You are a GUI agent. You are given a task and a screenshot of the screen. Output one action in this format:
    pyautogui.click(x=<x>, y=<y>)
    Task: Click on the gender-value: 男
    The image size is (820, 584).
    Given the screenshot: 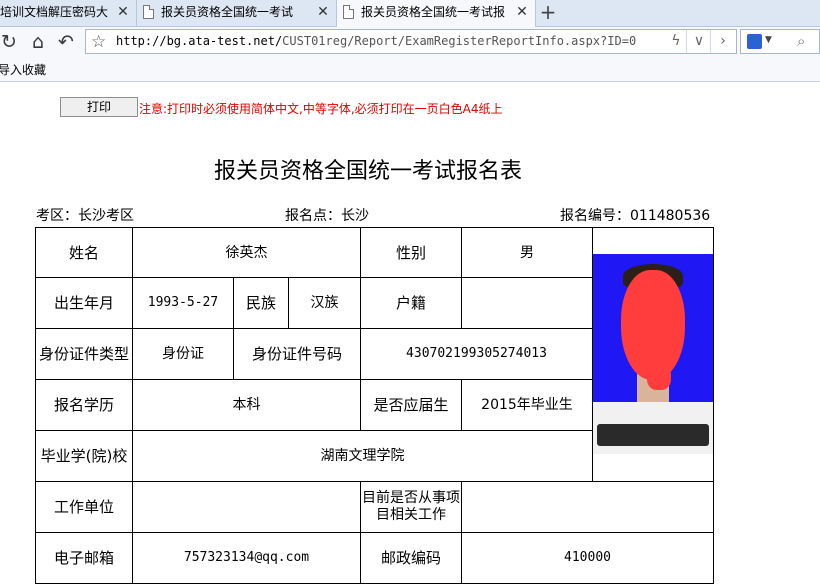 What is the action you would take?
    pyautogui.click(x=527, y=252)
    